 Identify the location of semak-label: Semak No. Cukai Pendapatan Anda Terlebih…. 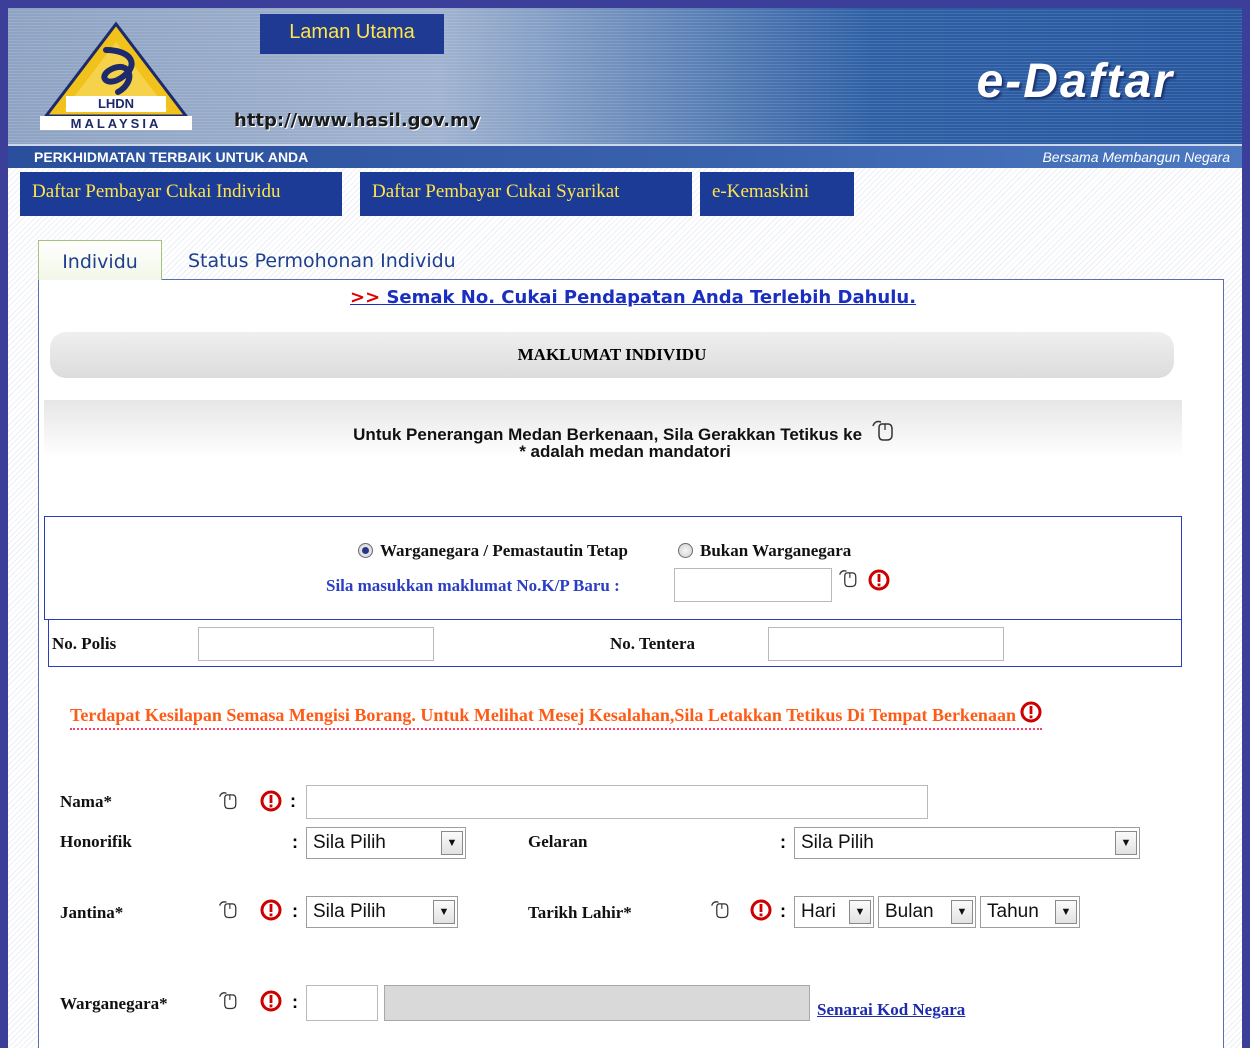
(651, 297).